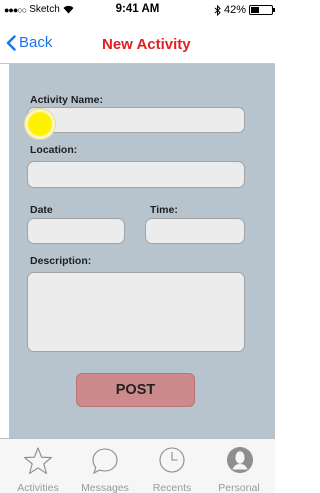 Image resolution: width=320 pixels, height=493 pixels. I want to click on tab-messages: Messages, so click(105, 466).